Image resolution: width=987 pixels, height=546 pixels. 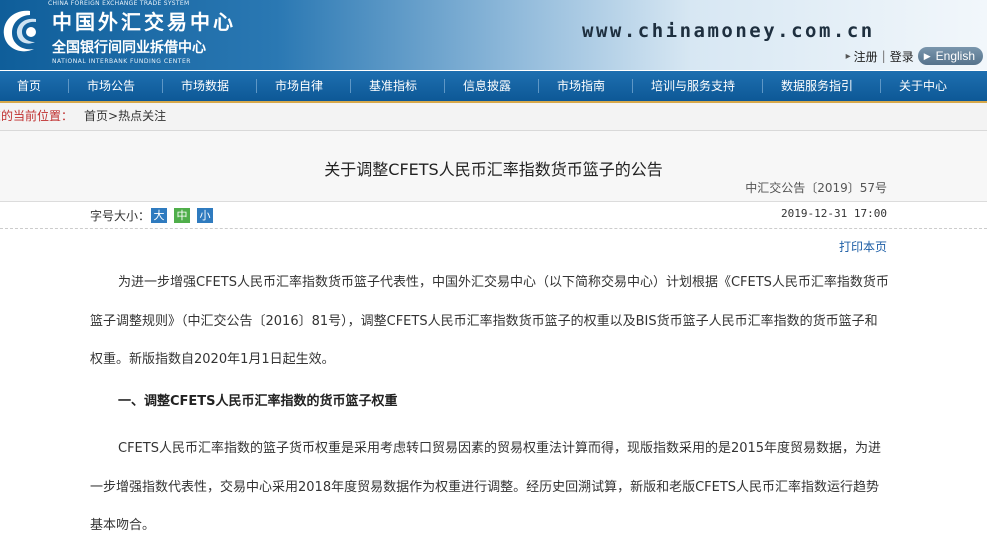 I want to click on brand-chinese-name: 中国外汇交易中心, so click(x=144, y=22).